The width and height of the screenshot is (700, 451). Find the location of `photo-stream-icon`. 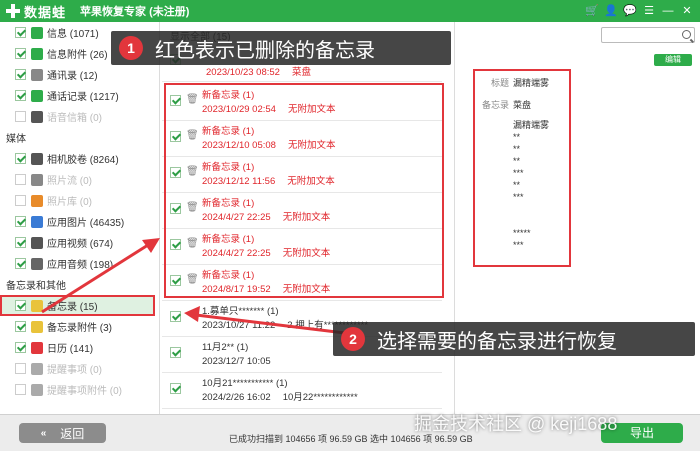

photo-stream-icon is located at coordinates (37, 179).